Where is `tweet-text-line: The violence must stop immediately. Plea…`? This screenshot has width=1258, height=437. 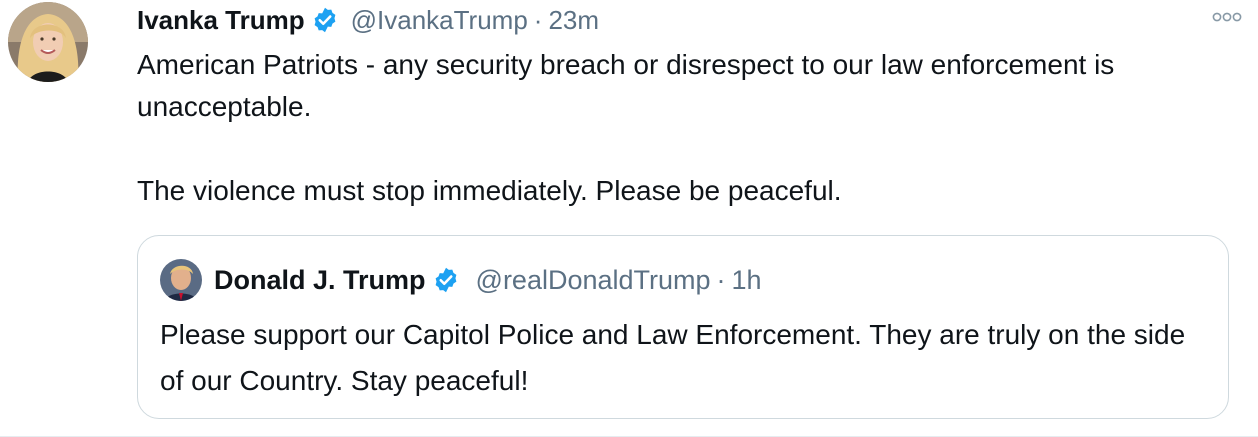 tweet-text-line: The violence must stop immediately. Plea… is located at coordinates (489, 190).